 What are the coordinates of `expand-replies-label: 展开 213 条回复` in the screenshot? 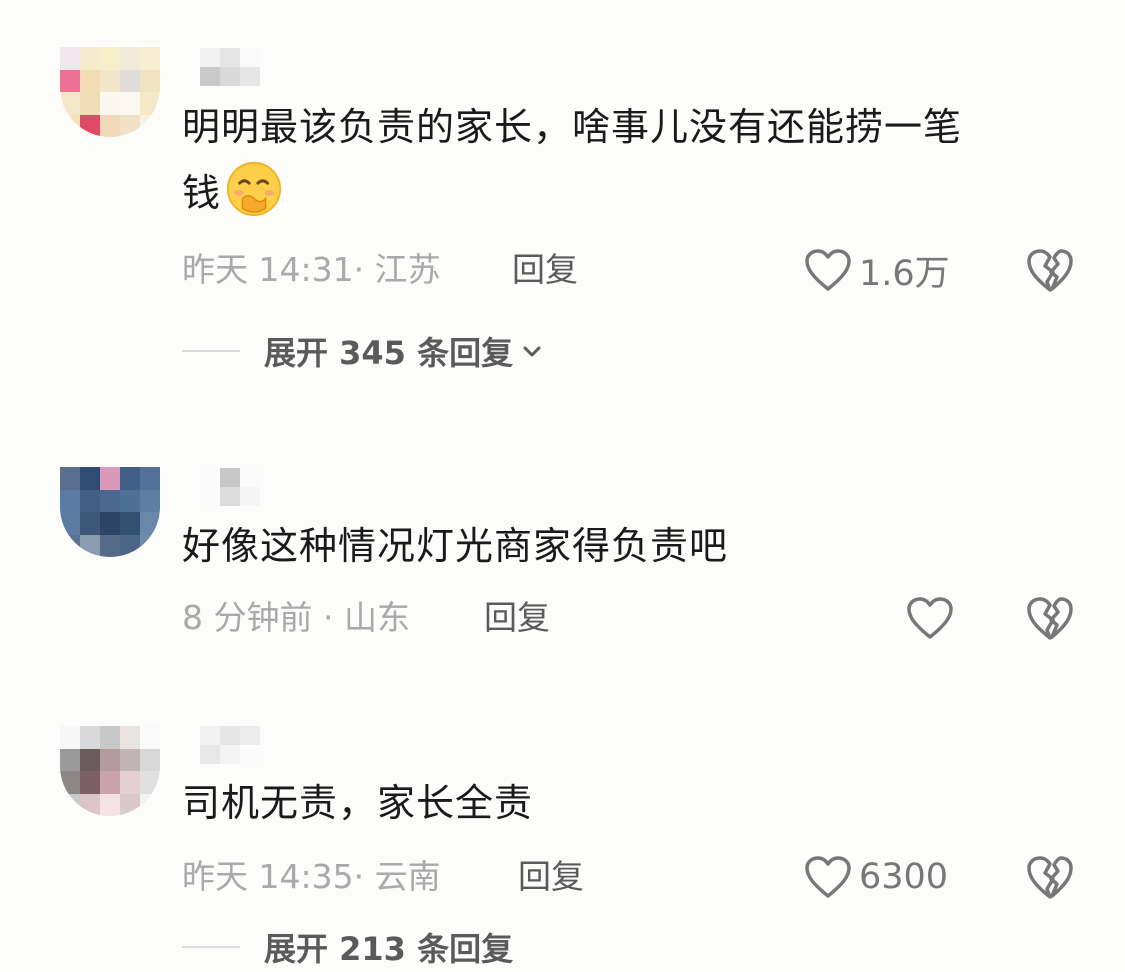 It's located at (389, 949).